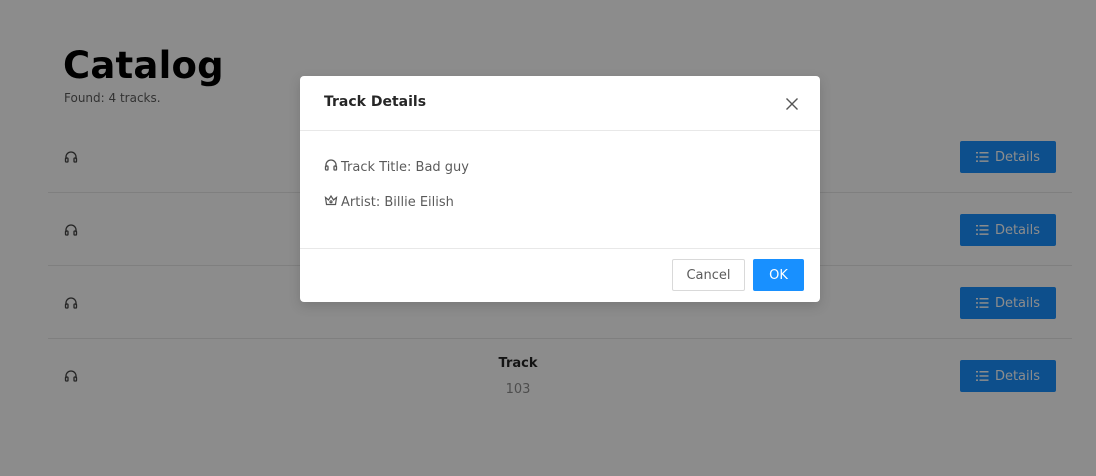 The image size is (1096, 476). I want to click on artist-row: Artist: Billie Eilish, so click(389, 202).